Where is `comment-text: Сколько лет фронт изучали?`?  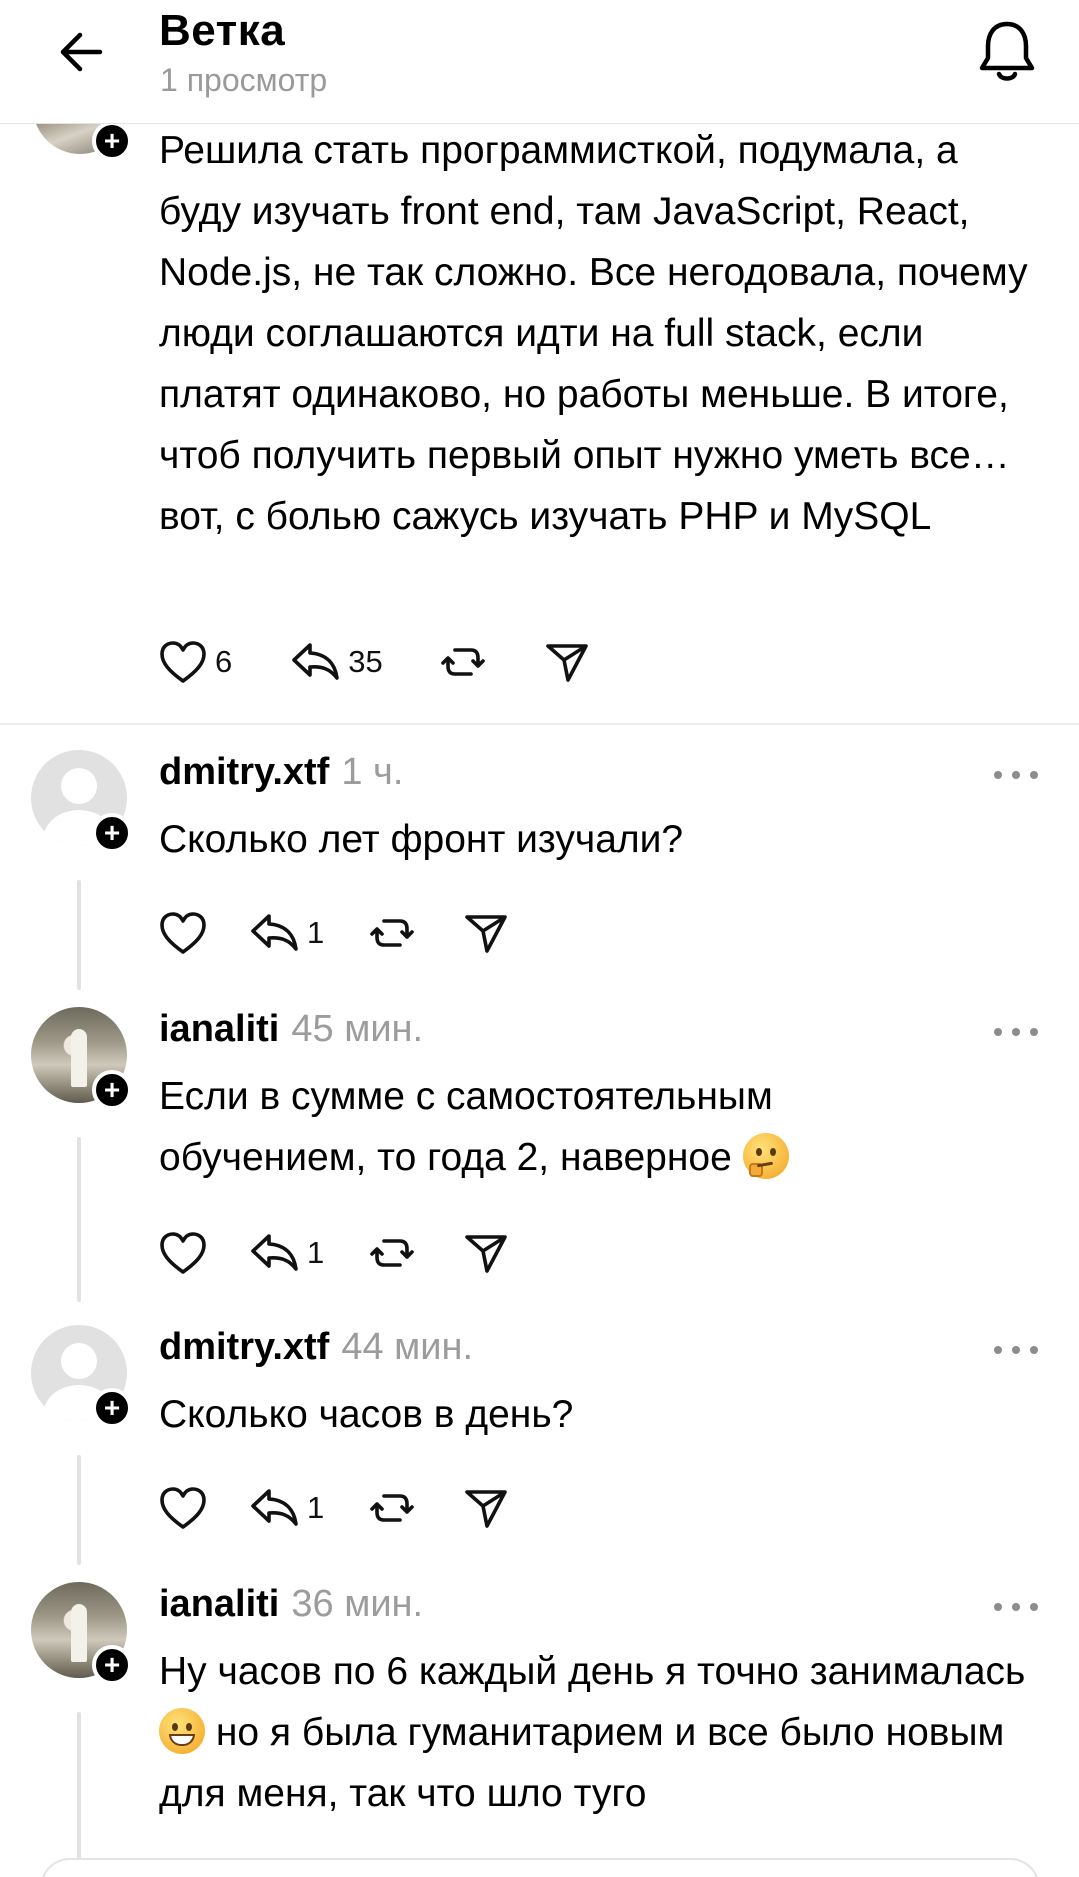
comment-text: Сколько лет фронт изучали? is located at coordinates (421, 839).